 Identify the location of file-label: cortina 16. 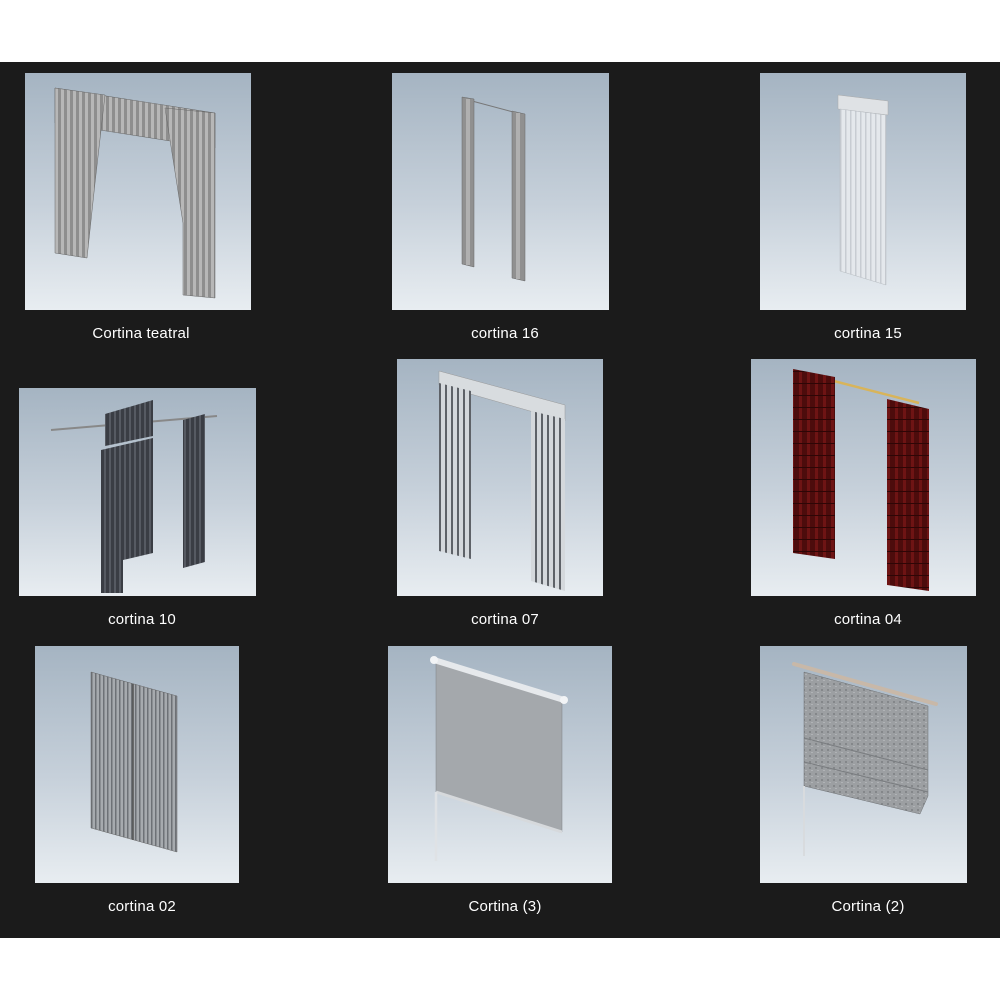
(505, 333).